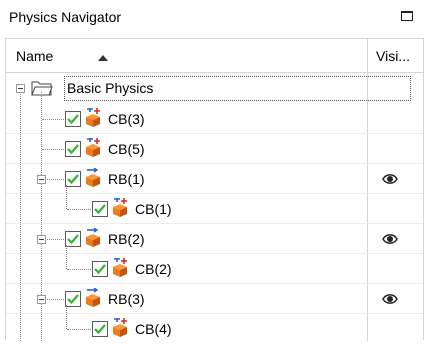 This screenshot has height=344, width=429. What do you see at coordinates (214, 149) in the screenshot?
I see `tree-row: CB(5)` at bounding box center [214, 149].